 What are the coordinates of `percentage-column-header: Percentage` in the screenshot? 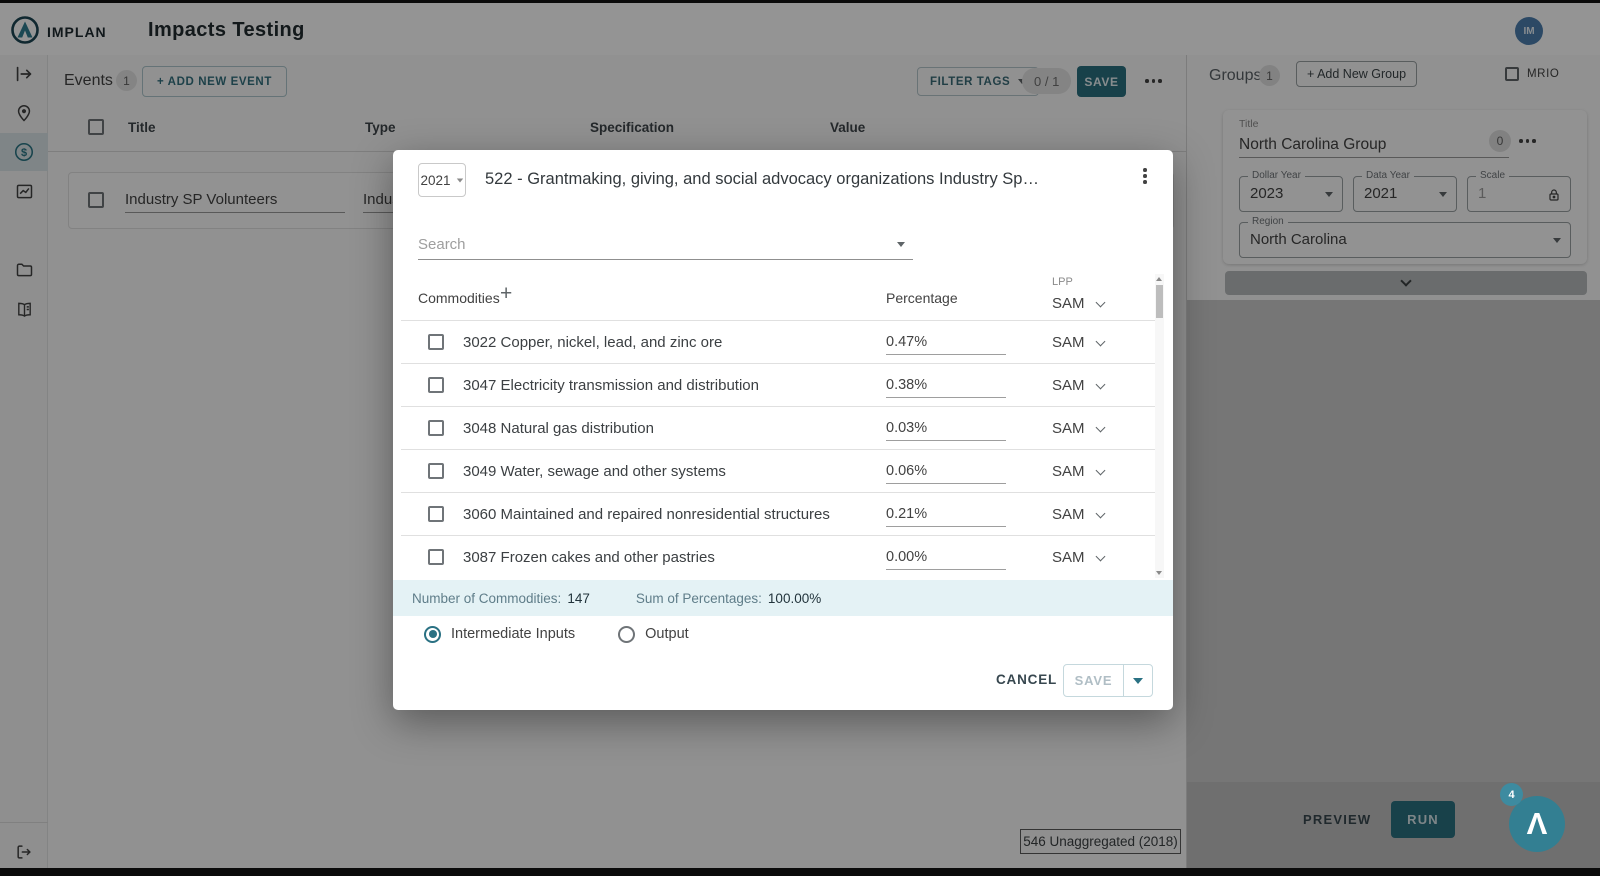 It's located at (922, 298).